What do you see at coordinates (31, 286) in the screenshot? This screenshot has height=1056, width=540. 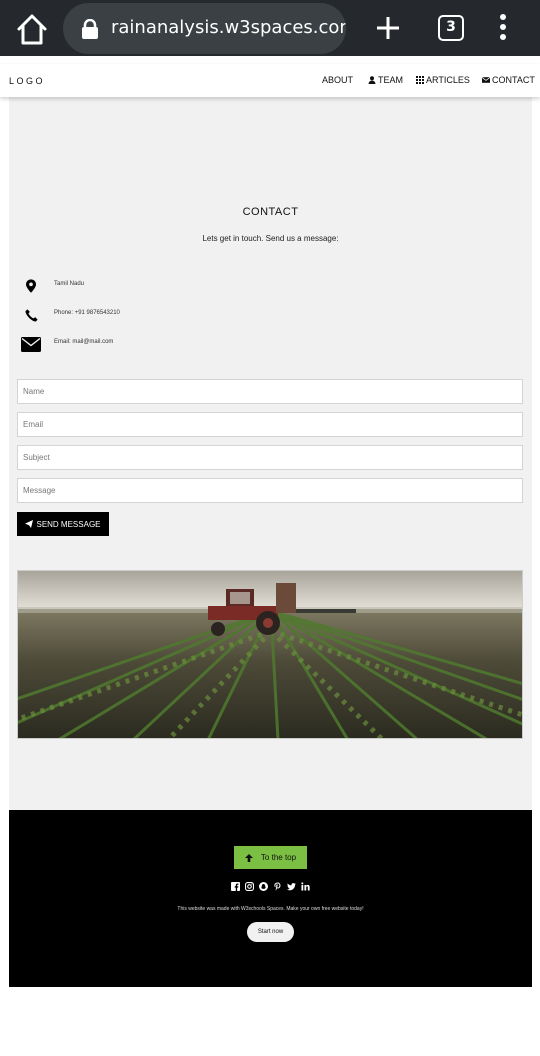 I see `map-marker-icon` at bounding box center [31, 286].